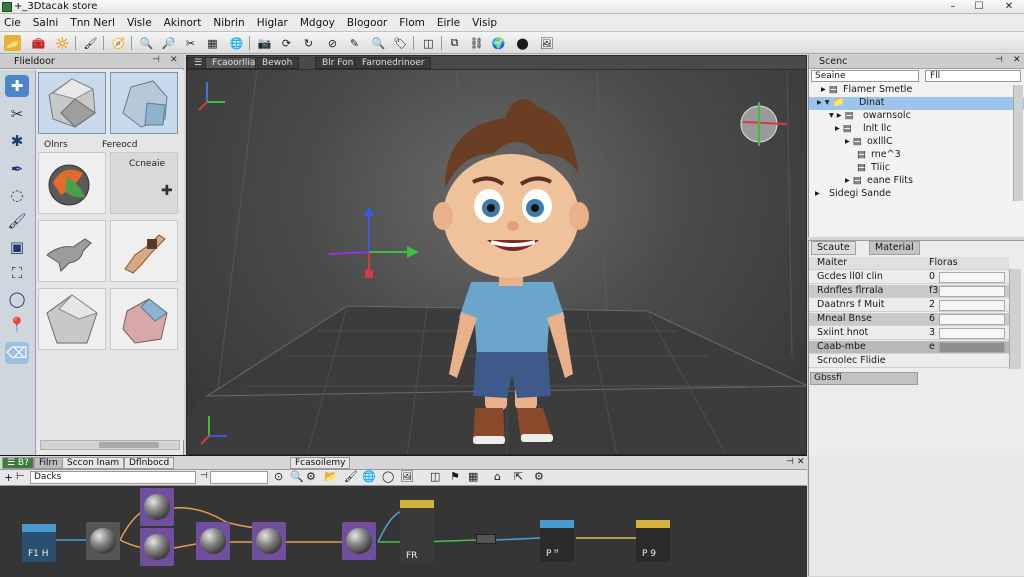 The image size is (1024, 577). Describe the element at coordinates (190, 43) in the screenshot. I see `transform-icon: ✂` at that location.